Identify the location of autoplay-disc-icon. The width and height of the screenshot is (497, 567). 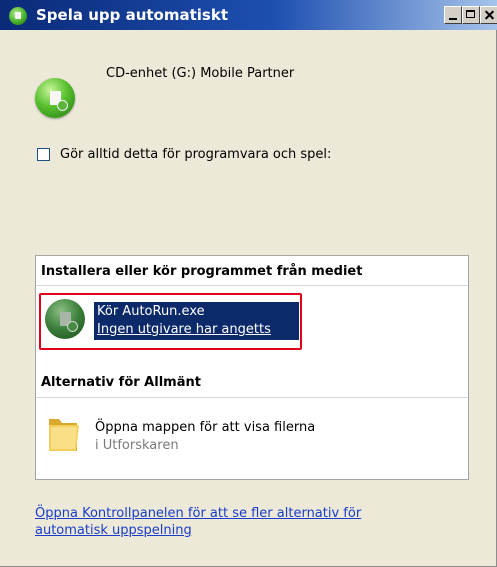
(55, 98).